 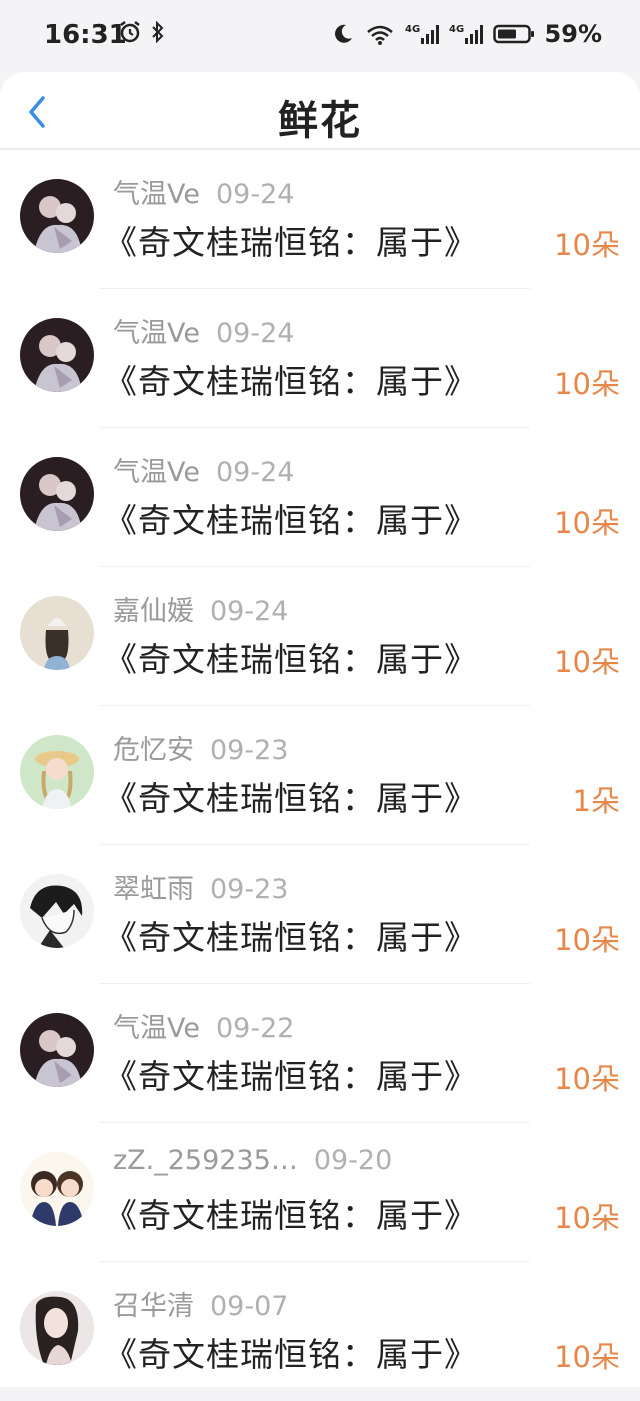 I want to click on battery-icon, so click(x=513, y=34).